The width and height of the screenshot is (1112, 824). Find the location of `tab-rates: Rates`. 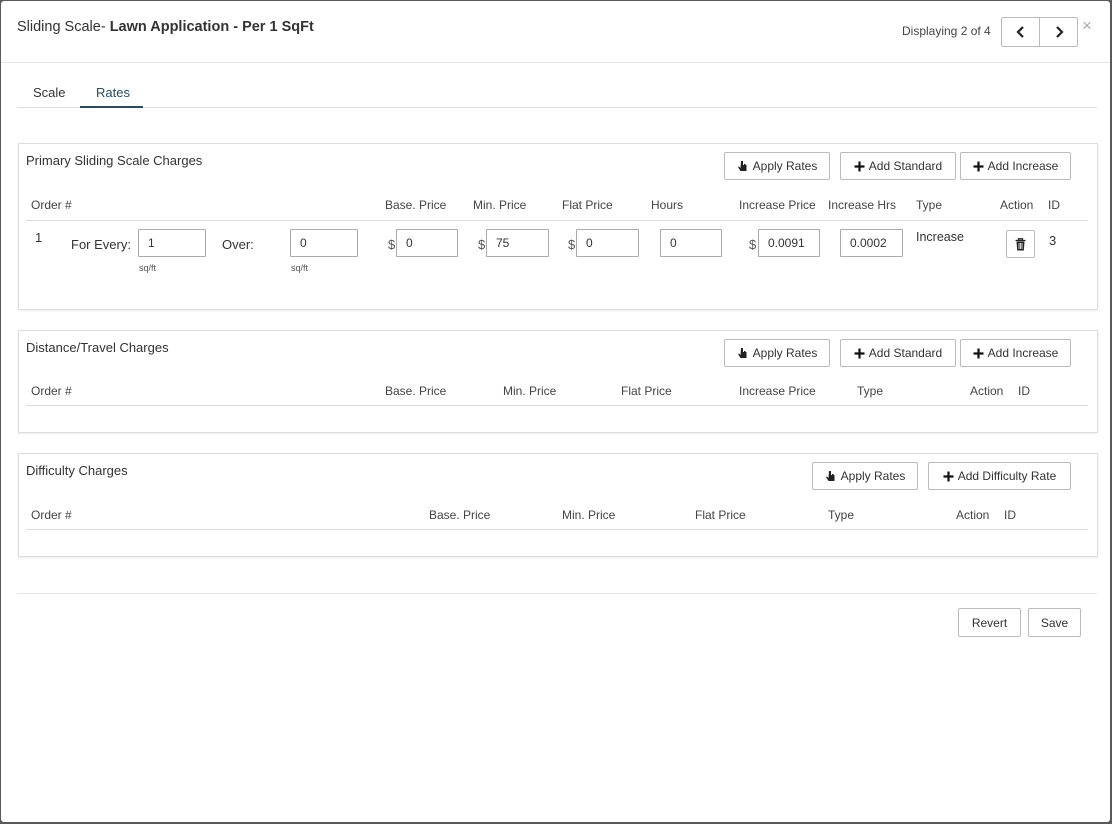

tab-rates: Rates is located at coordinates (113, 92).